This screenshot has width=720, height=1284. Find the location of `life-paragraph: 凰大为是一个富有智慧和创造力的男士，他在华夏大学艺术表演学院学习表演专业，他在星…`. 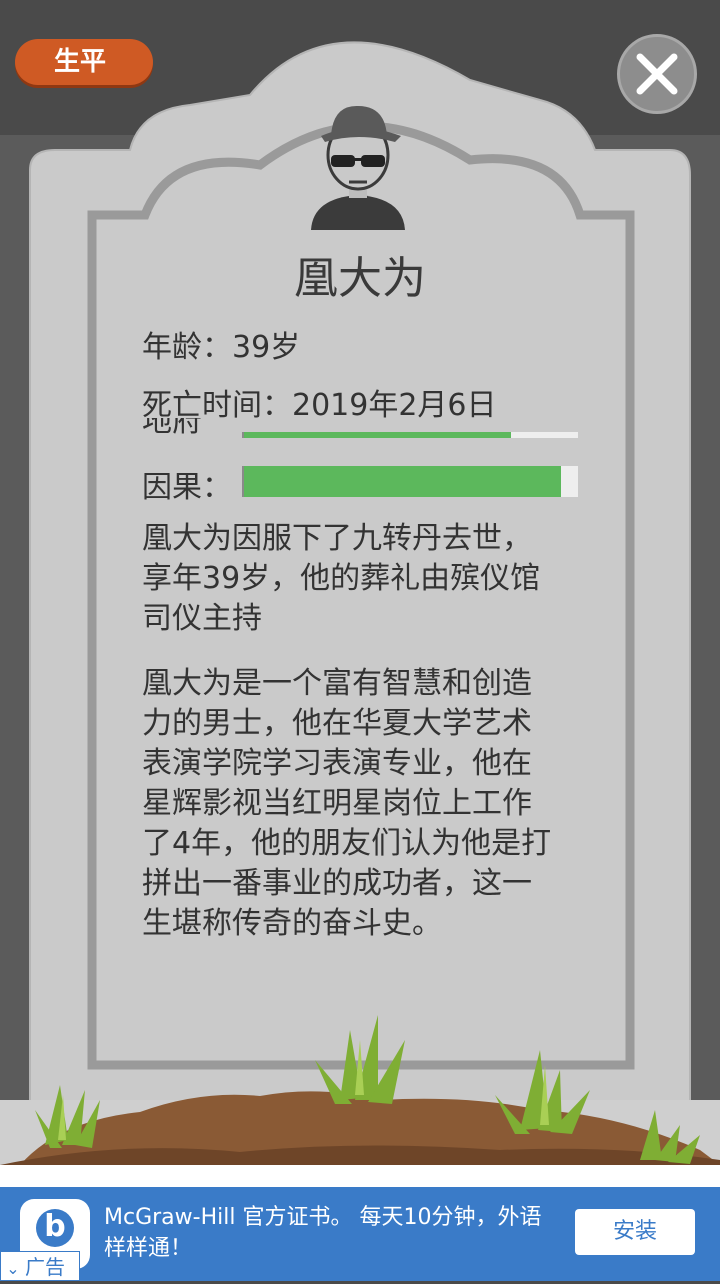

life-paragraph: 凰大为是一个富有智慧和创造力的男士，他在华夏大学艺术表演学院学习表演专业，他在星… is located at coordinates (347, 803).